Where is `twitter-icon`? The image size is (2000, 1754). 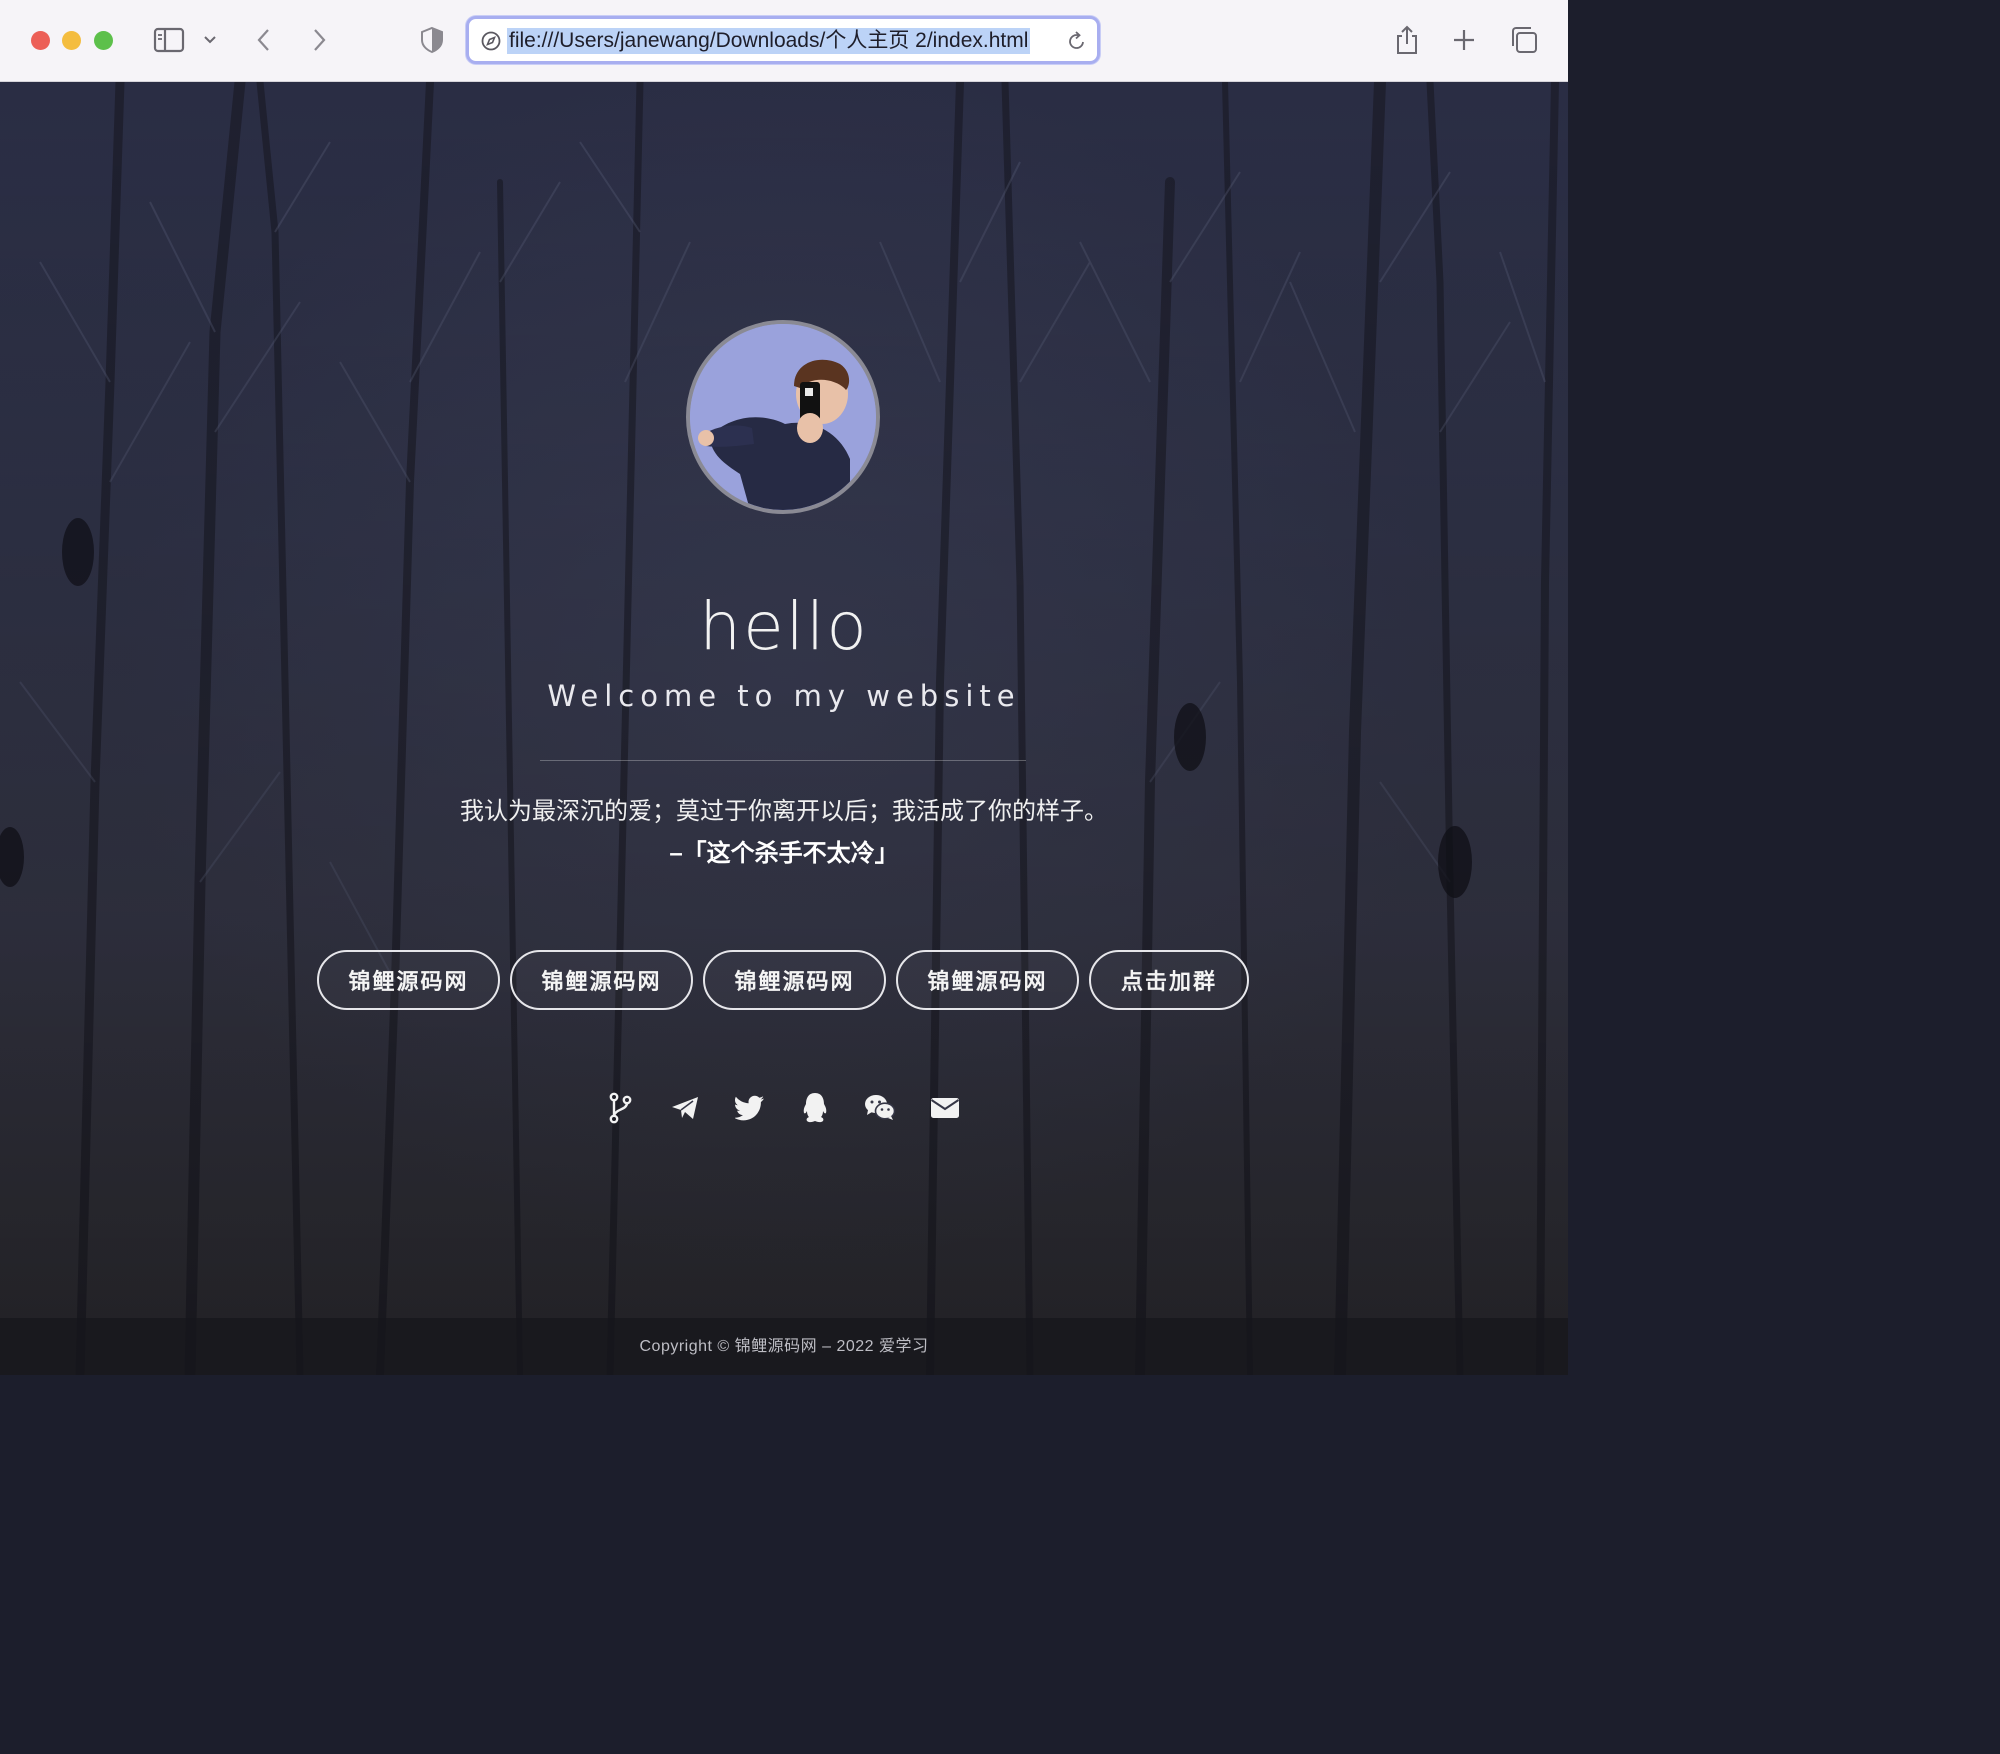
twitter-icon is located at coordinates (749, 1108).